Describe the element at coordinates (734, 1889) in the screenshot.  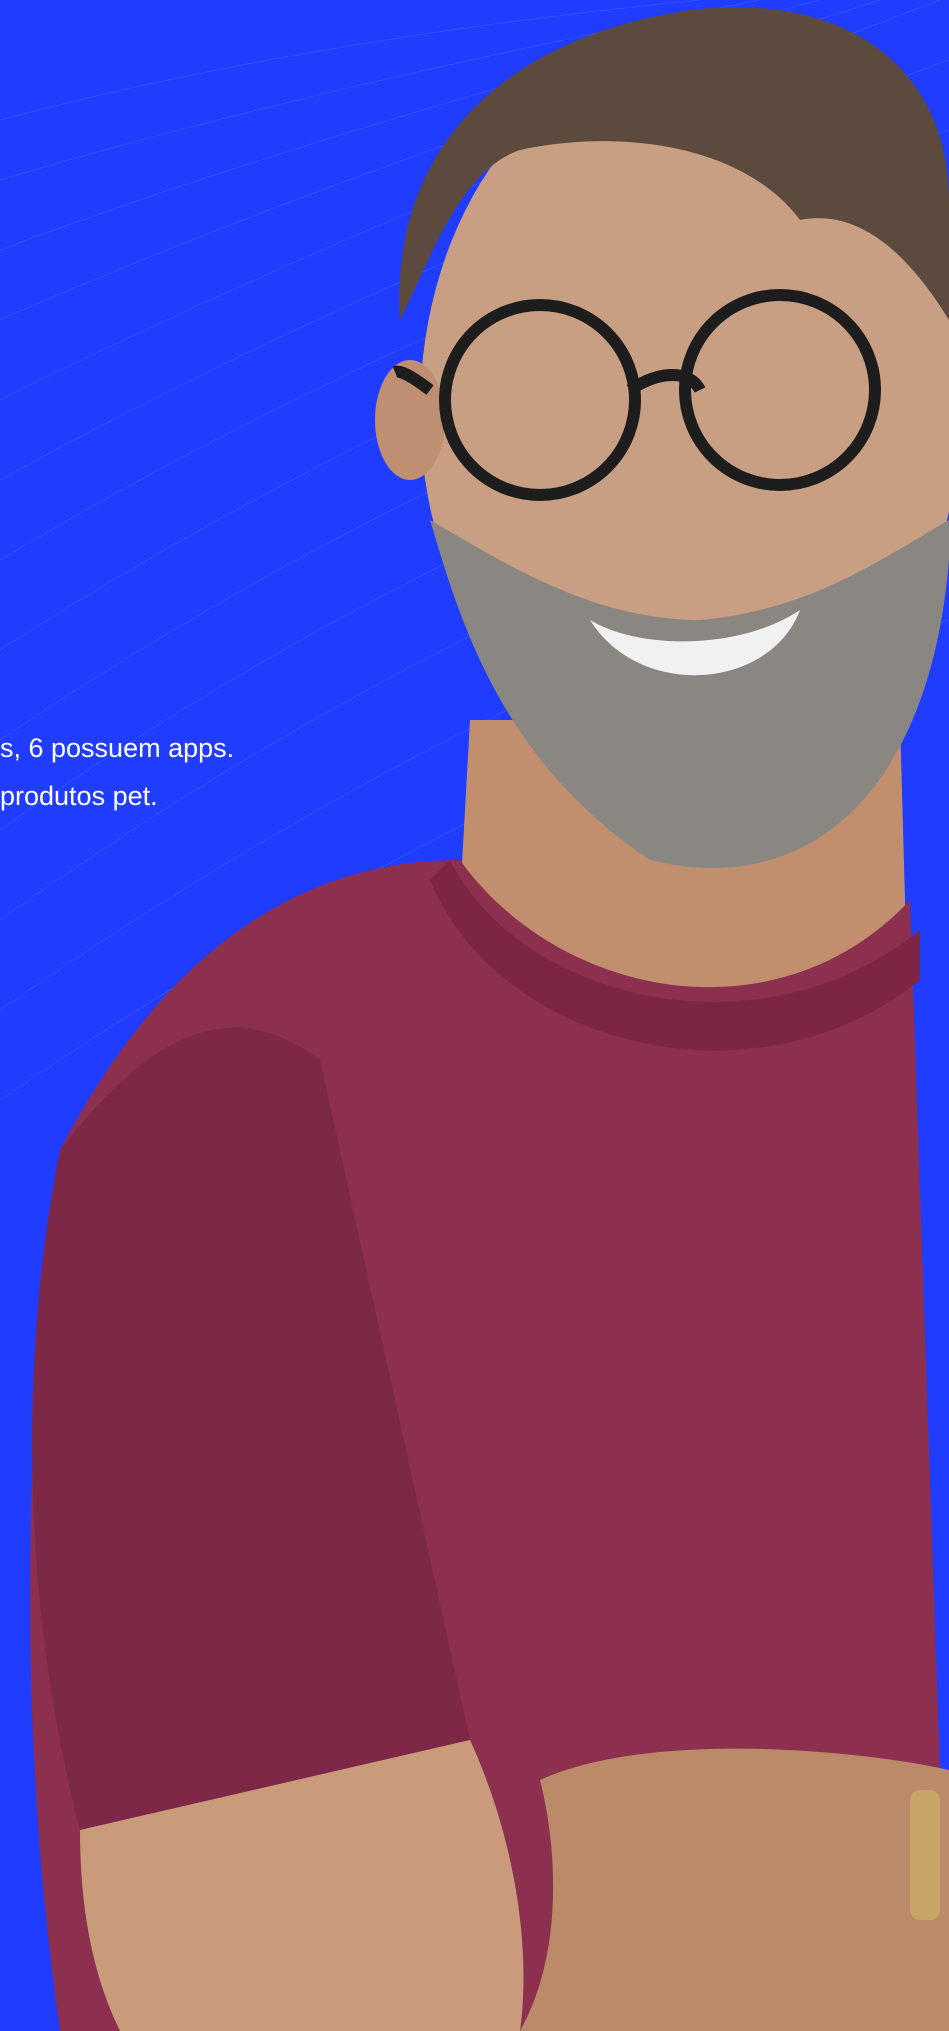
I see `forearm-right` at that location.